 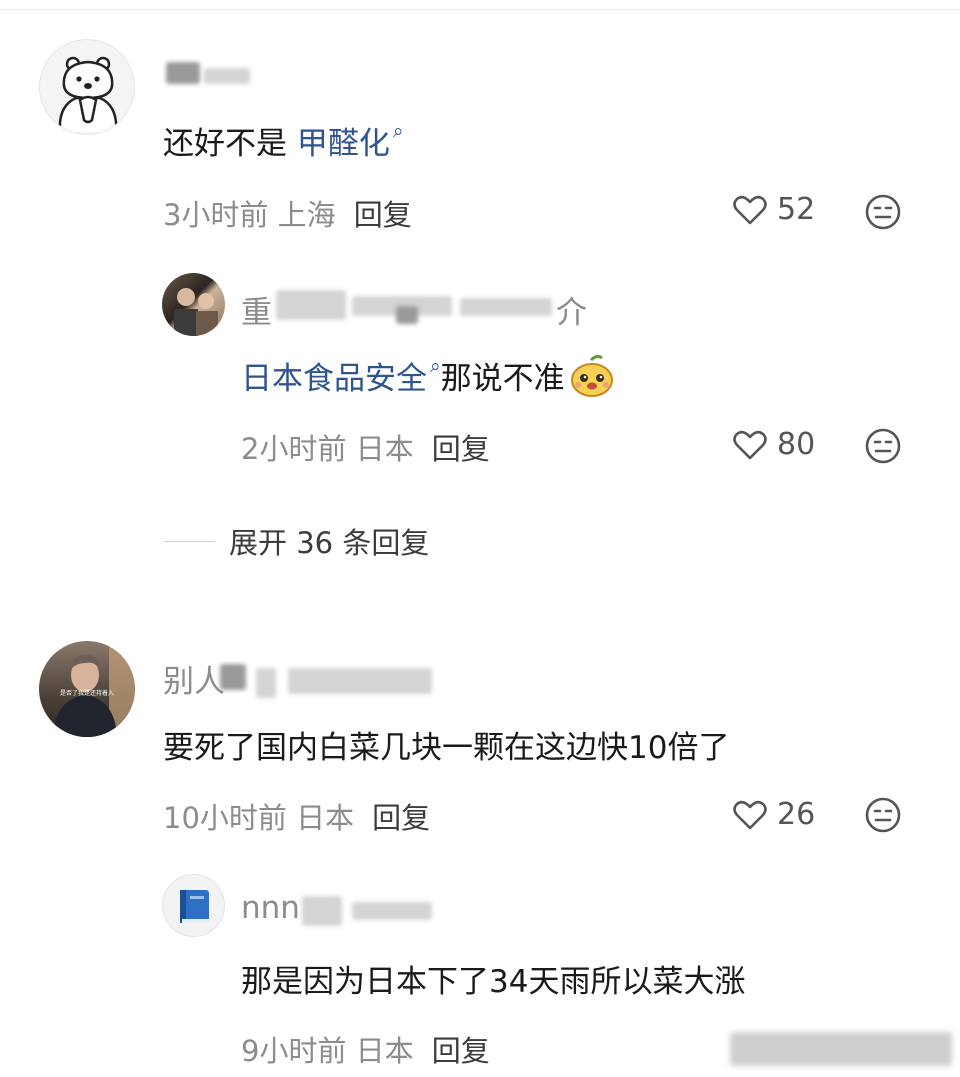 I want to click on reply-username-tail: 介, so click(x=571, y=313).